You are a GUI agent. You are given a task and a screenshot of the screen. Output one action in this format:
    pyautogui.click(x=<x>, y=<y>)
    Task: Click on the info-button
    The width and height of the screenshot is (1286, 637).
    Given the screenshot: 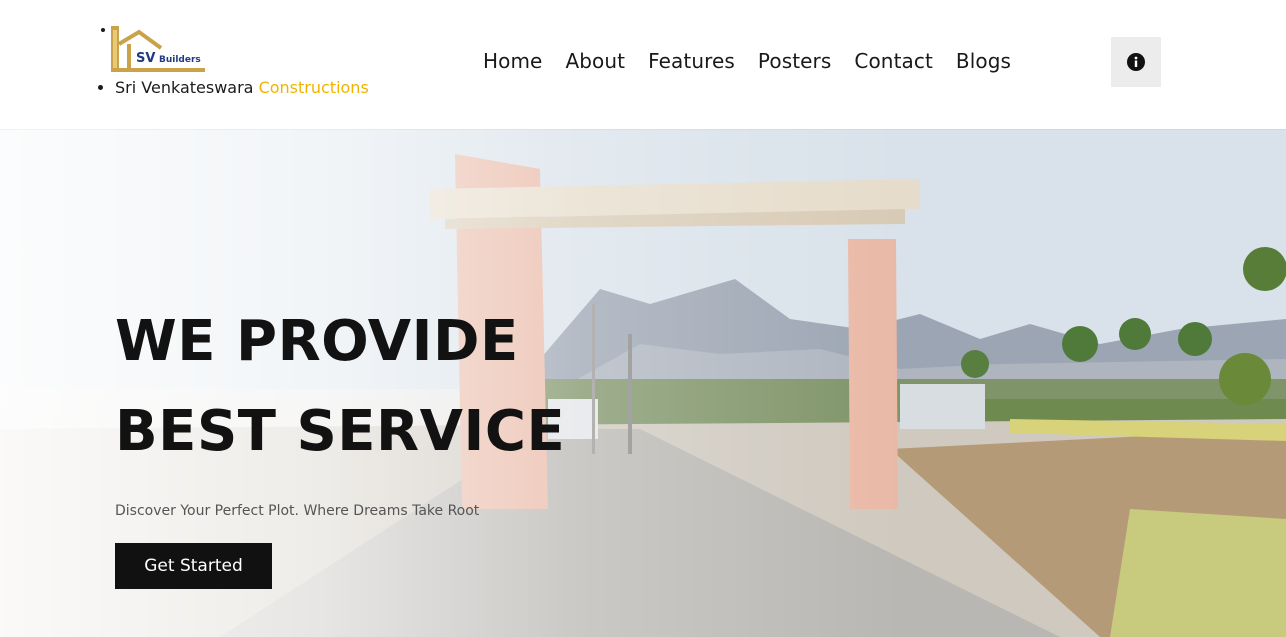 What is the action you would take?
    pyautogui.click(x=1136, y=62)
    